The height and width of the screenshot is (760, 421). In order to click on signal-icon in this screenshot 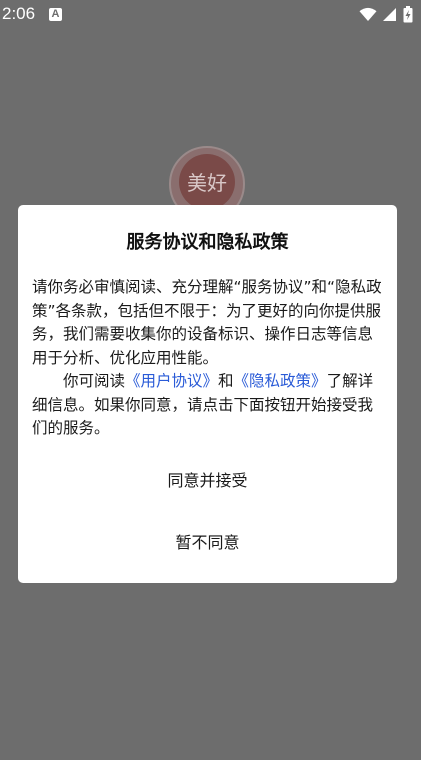, I will do `click(390, 14)`.